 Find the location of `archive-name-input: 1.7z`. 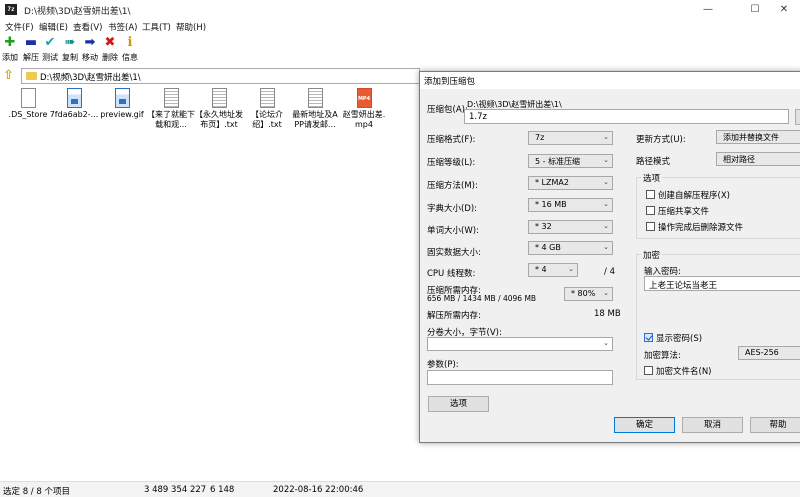

archive-name-input: 1.7z is located at coordinates (626, 116).